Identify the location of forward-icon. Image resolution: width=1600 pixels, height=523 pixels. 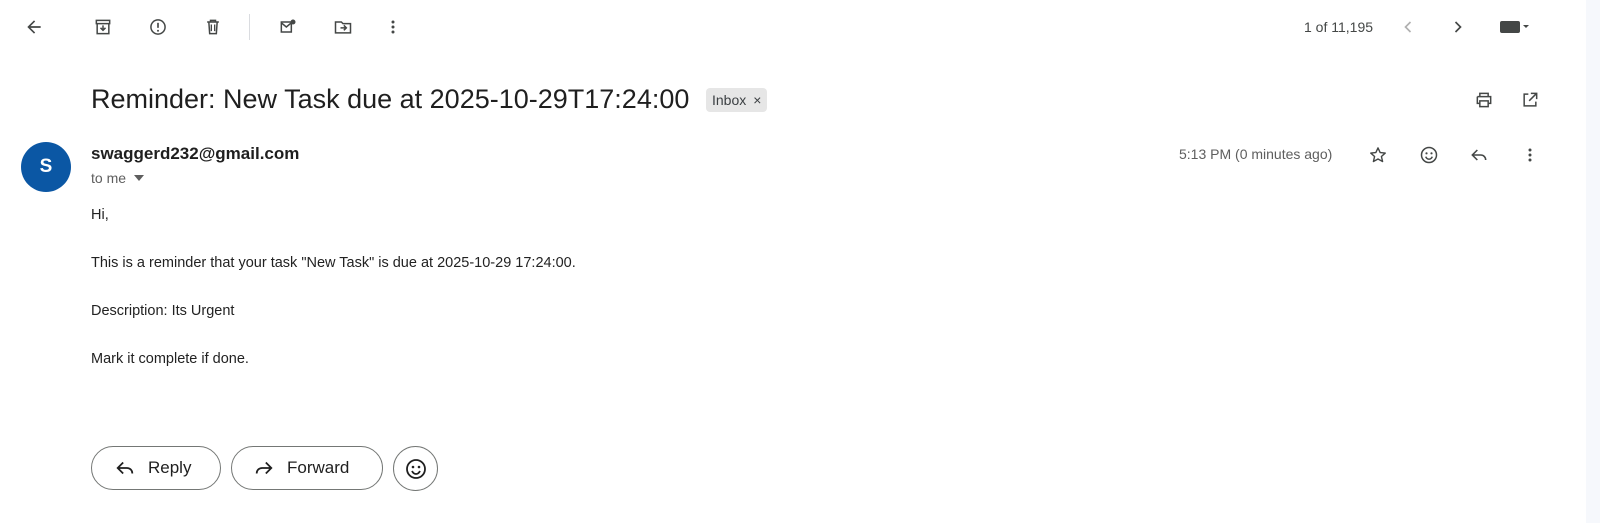
(264, 468).